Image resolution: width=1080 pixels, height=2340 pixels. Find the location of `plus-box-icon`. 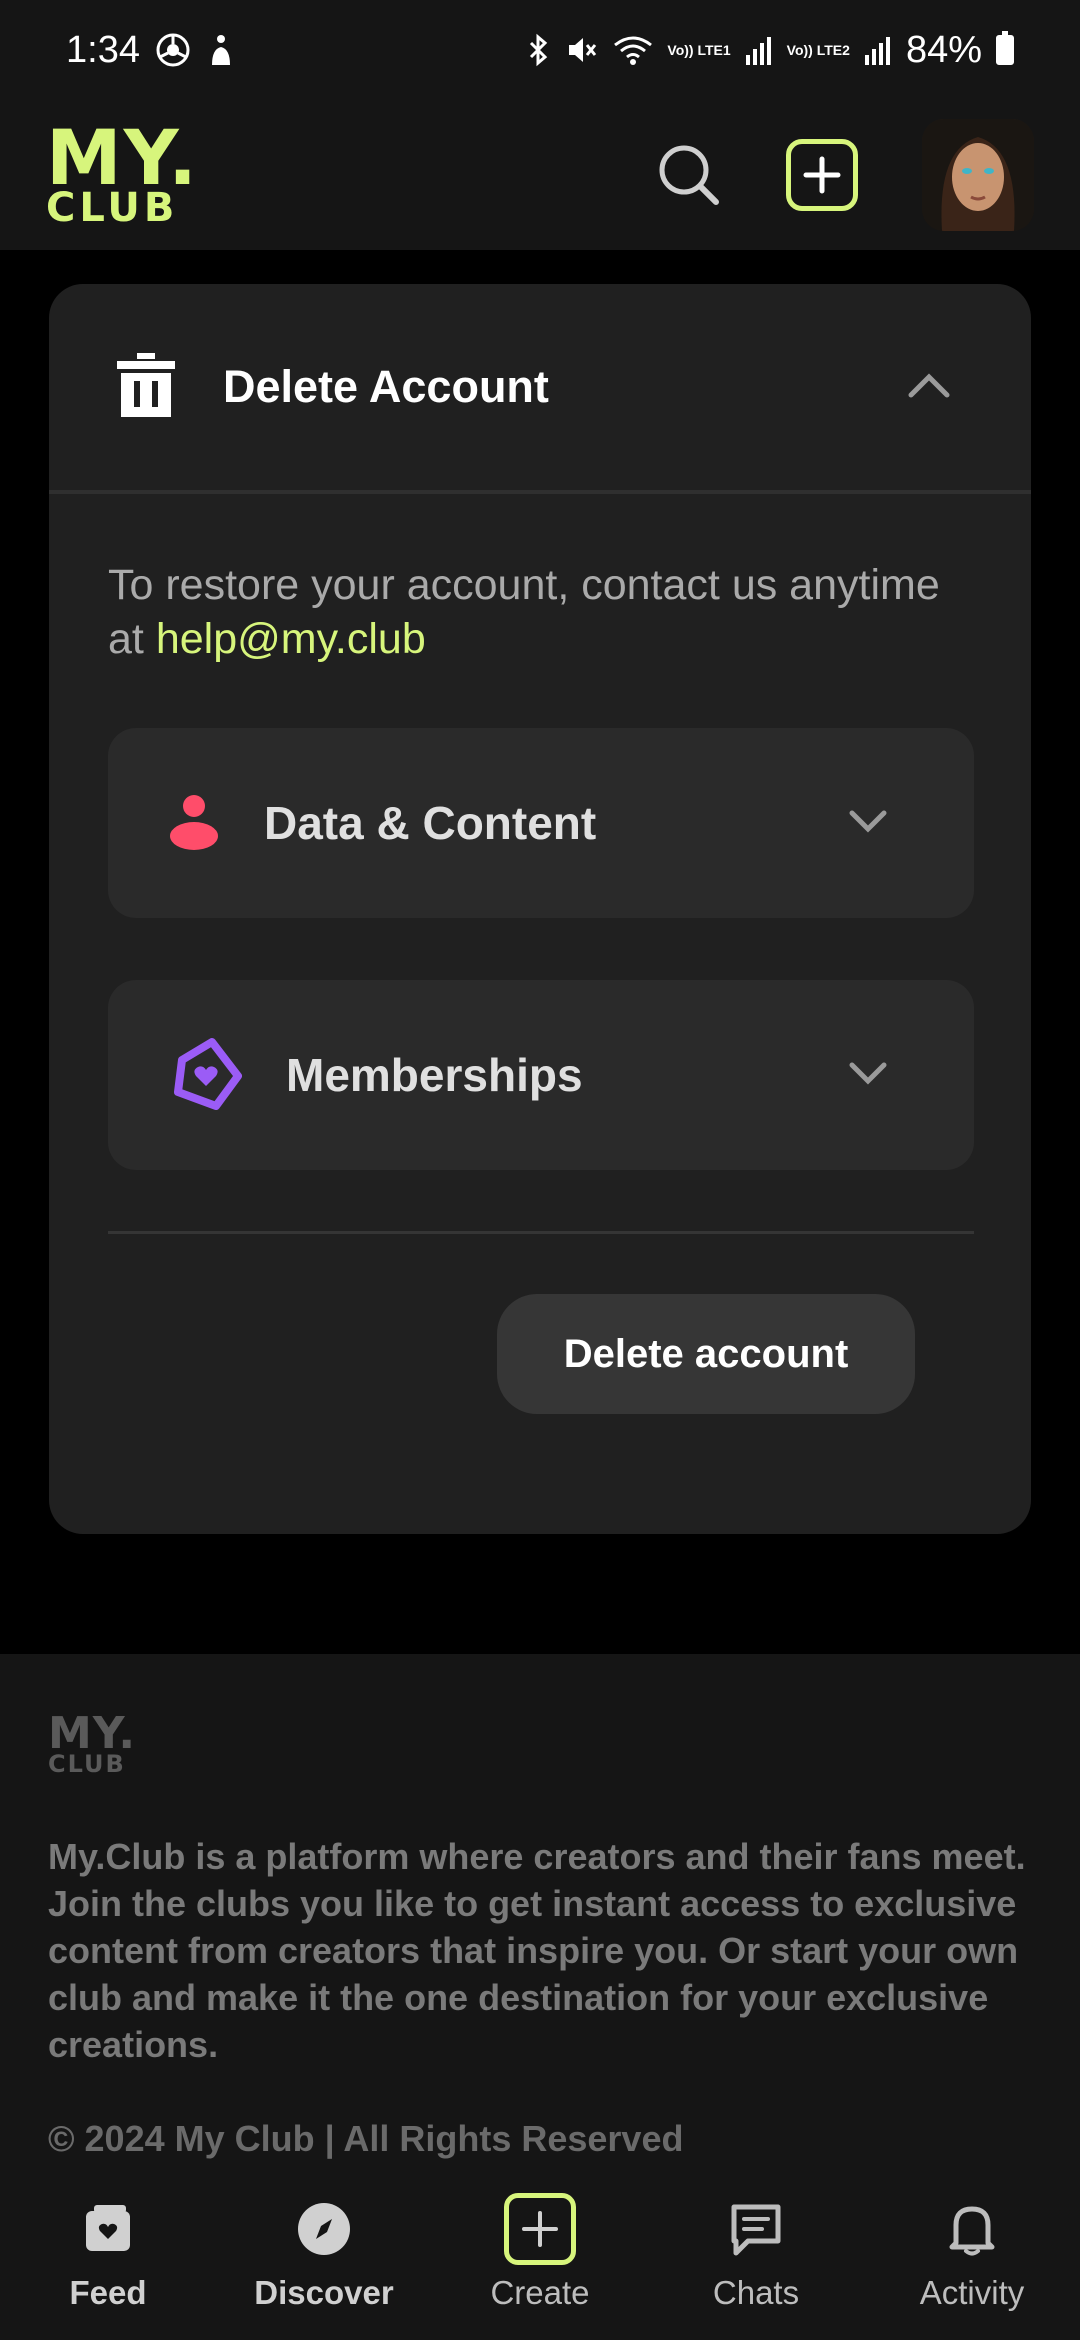

plus-box-icon is located at coordinates (540, 2229).